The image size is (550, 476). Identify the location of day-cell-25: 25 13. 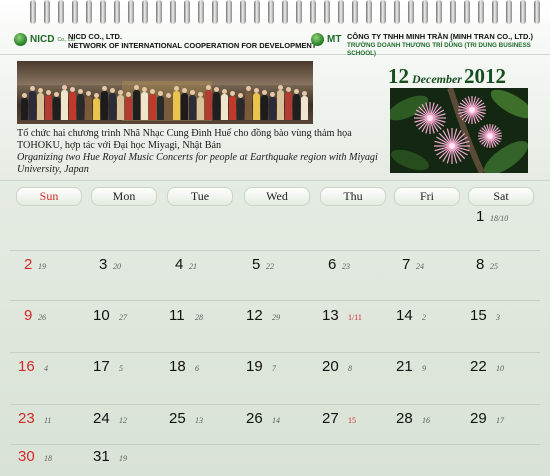
(201, 420).